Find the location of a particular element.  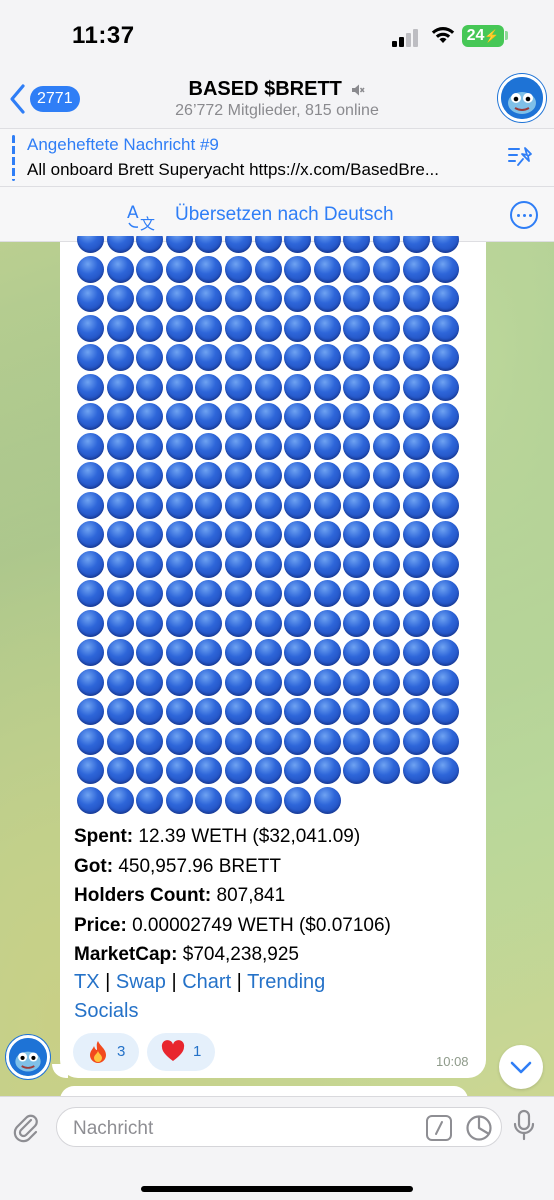

status-time: 11:37 is located at coordinates (103, 35).